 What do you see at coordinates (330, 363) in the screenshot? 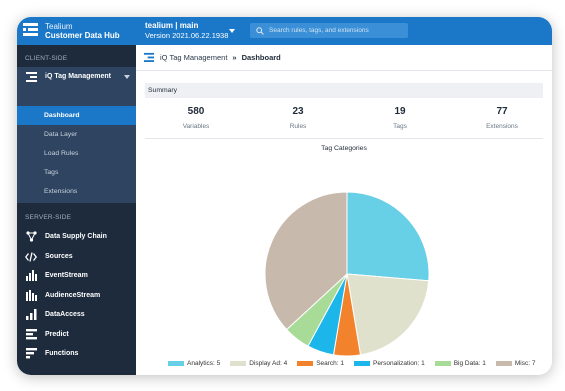
I see `legend-label: Search: 1` at bounding box center [330, 363].